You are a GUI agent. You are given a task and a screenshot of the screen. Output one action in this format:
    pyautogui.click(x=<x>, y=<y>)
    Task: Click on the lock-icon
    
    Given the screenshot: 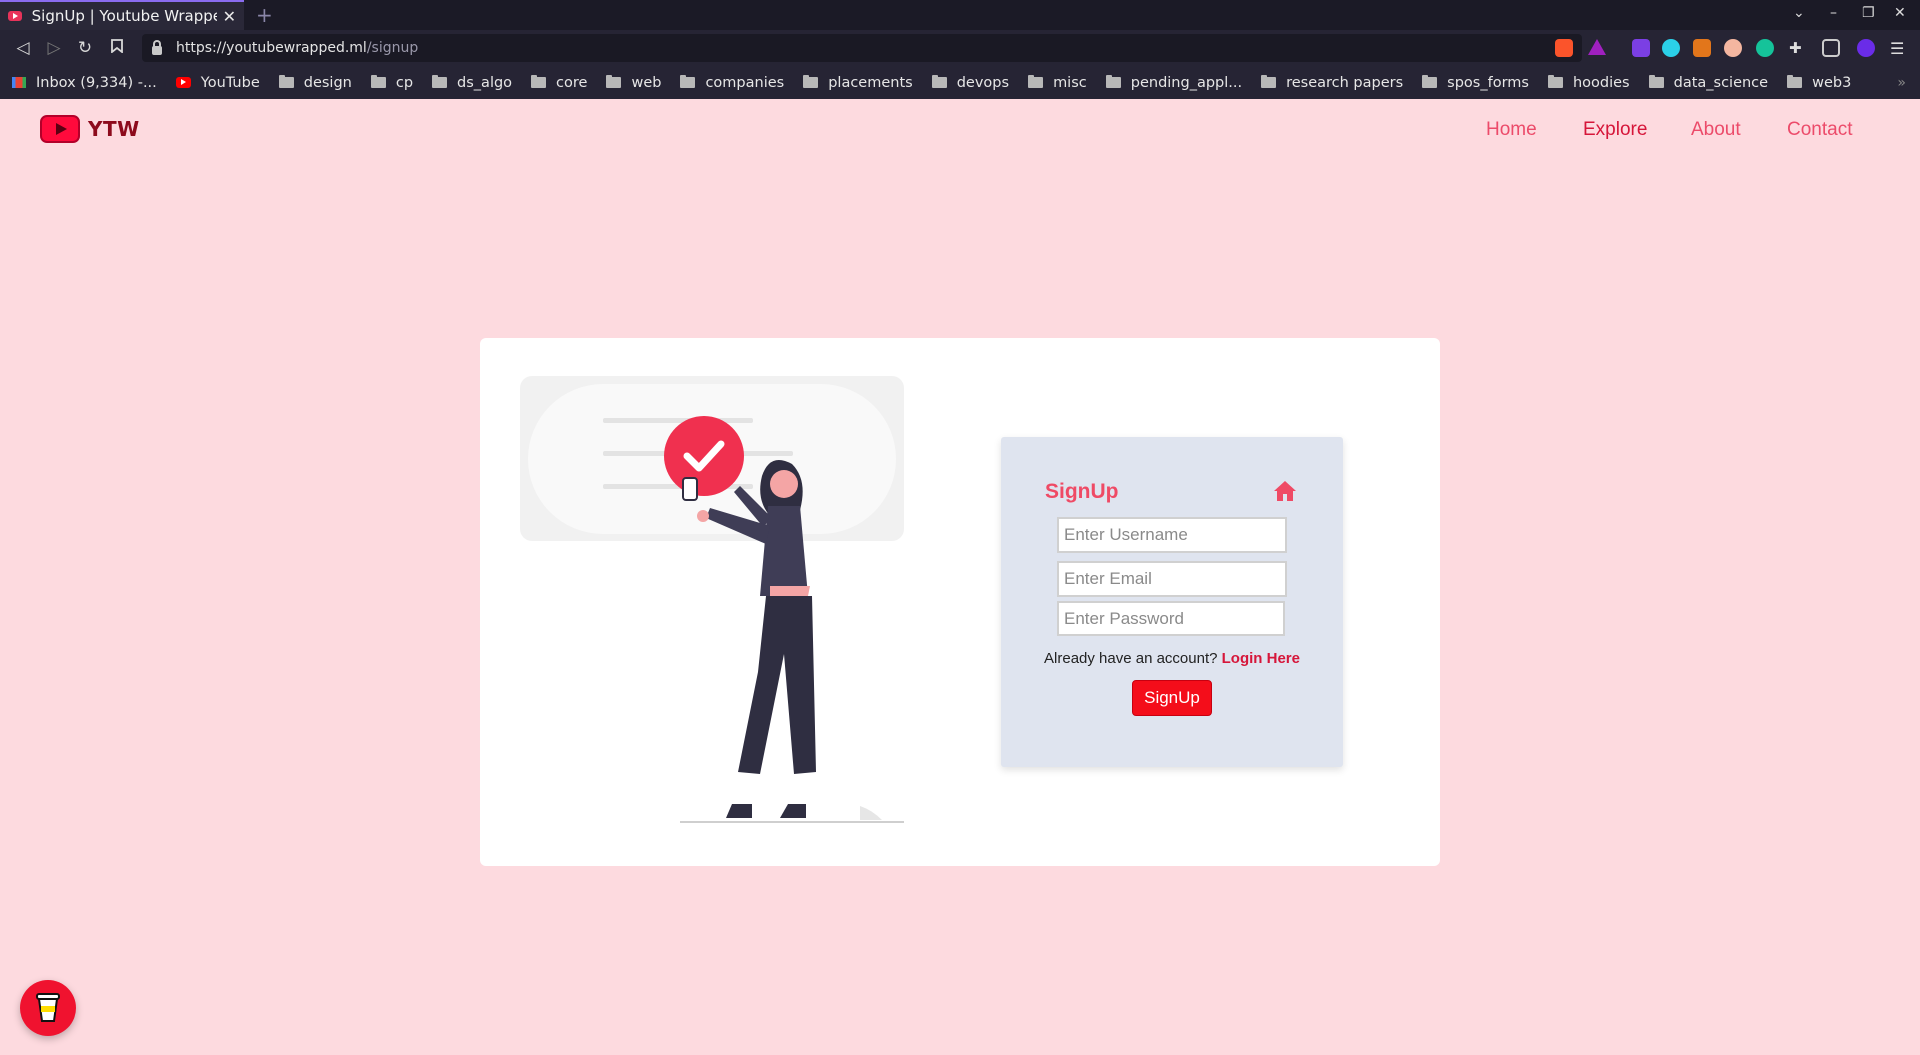 What is the action you would take?
    pyautogui.click(x=157, y=47)
    